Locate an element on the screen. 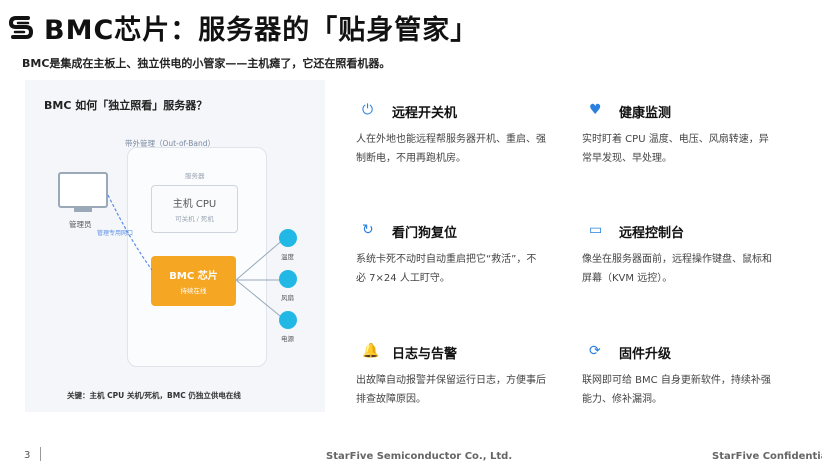  footer-company: StarFive Semiconductor Co., Ltd. is located at coordinates (419, 456).